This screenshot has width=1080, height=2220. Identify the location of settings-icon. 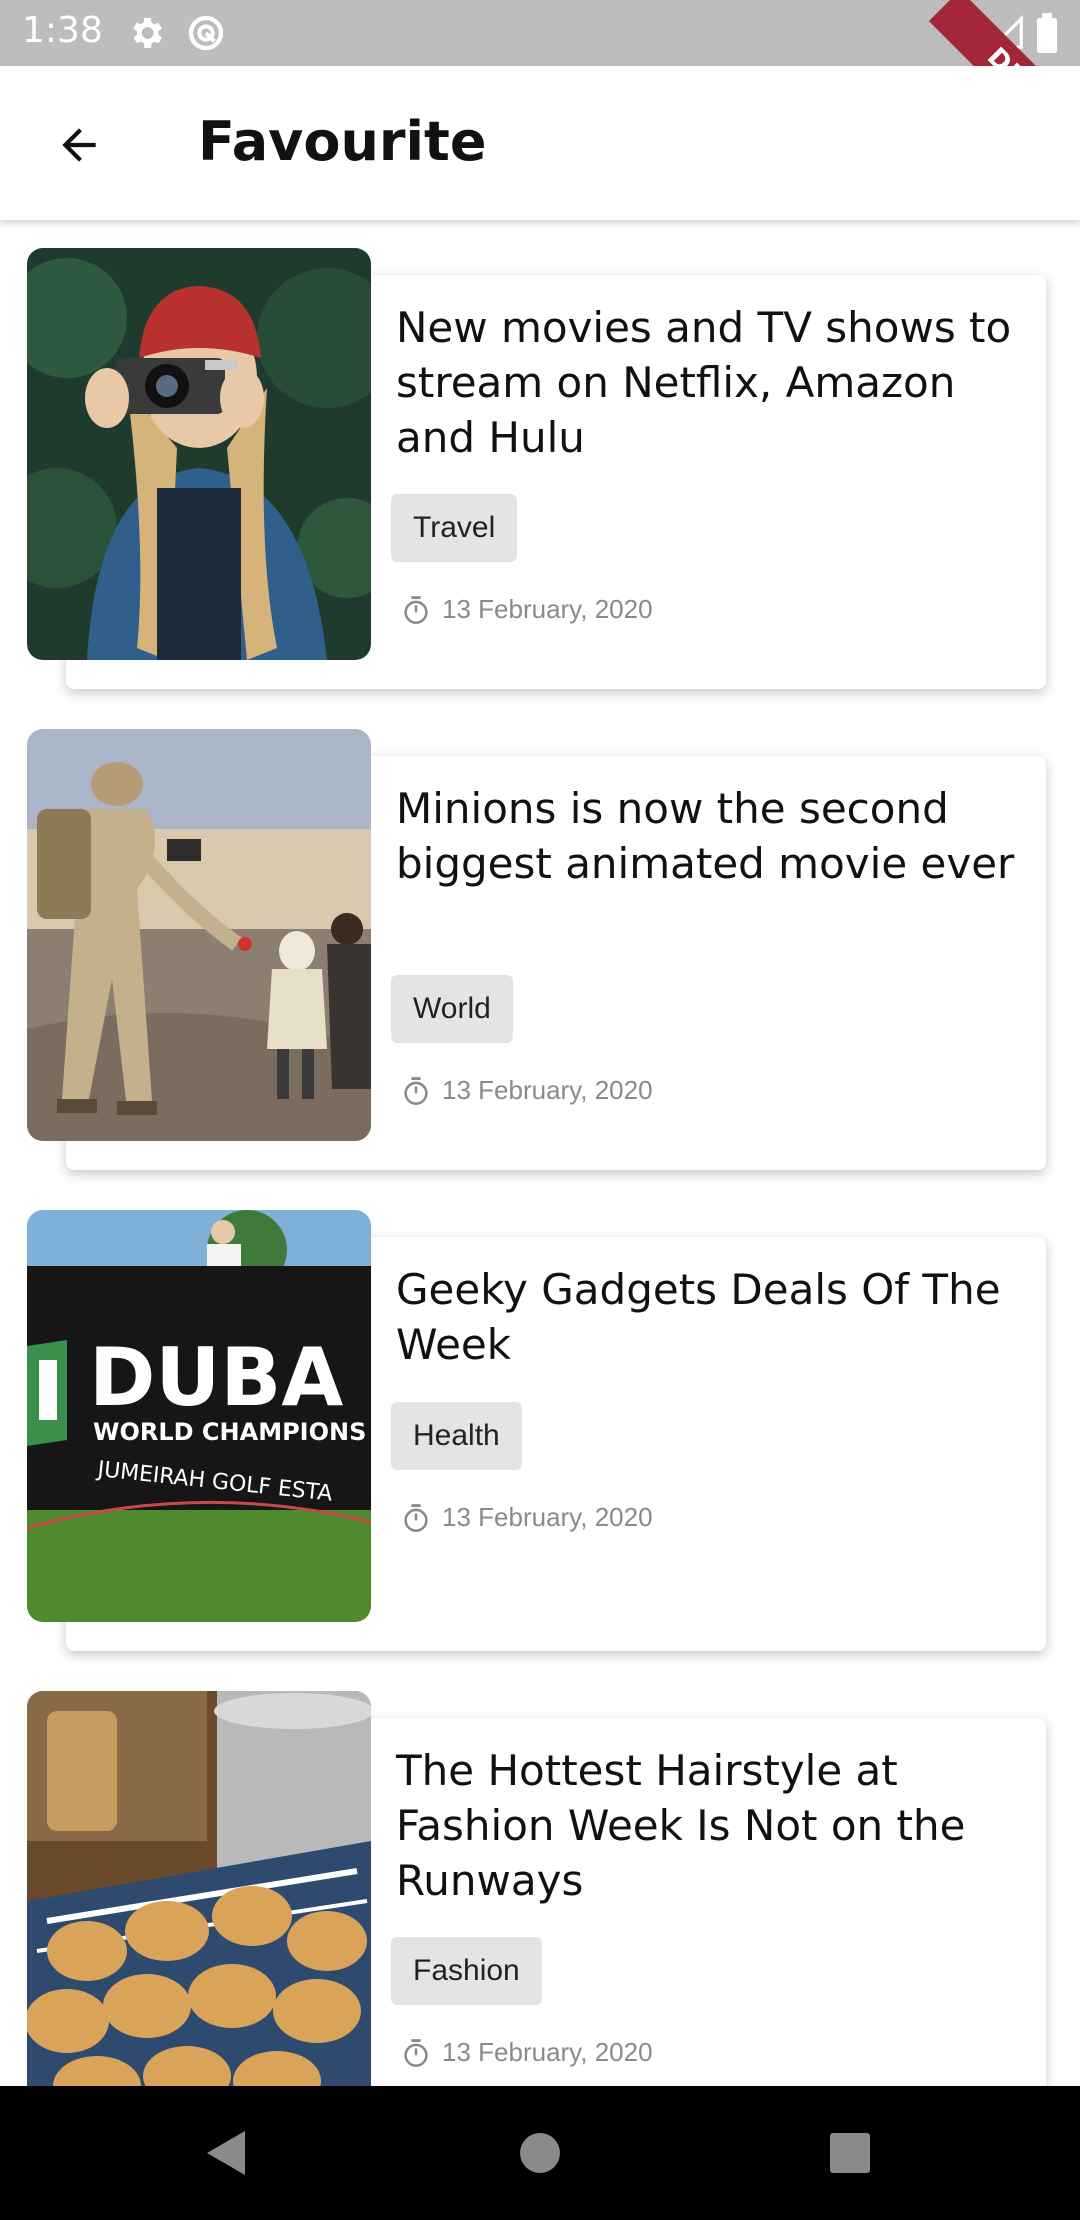
(146, 35).